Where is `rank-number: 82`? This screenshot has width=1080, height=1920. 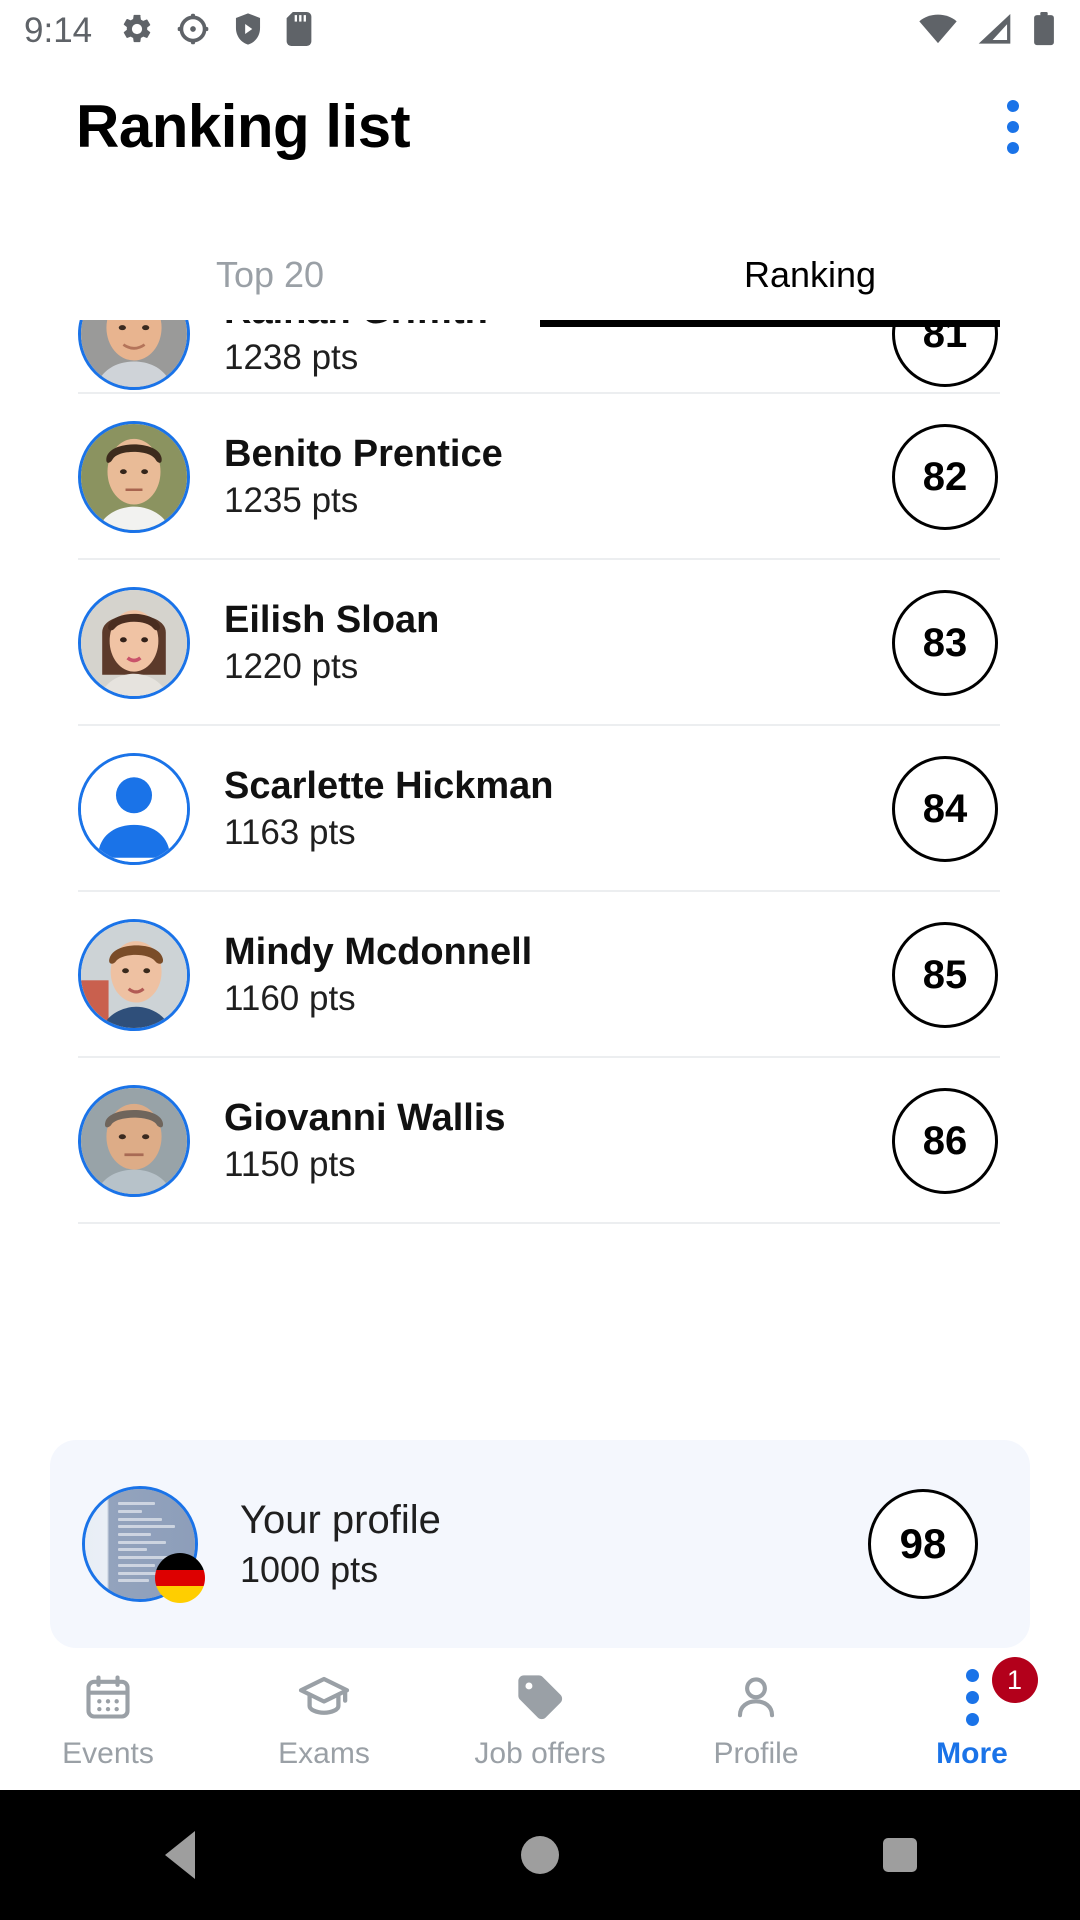
rank-number: 82 is located at coordinates (945, 476).